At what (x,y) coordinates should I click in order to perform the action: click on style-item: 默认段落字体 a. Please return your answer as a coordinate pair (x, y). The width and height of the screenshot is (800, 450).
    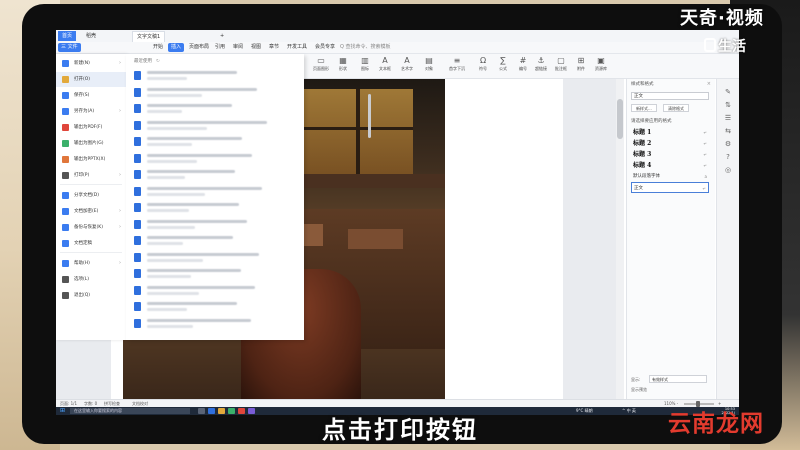
    Looking at the image, I should click on (670, 176).